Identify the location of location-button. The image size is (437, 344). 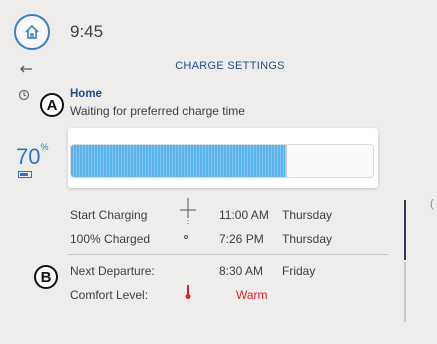
(24, 97).